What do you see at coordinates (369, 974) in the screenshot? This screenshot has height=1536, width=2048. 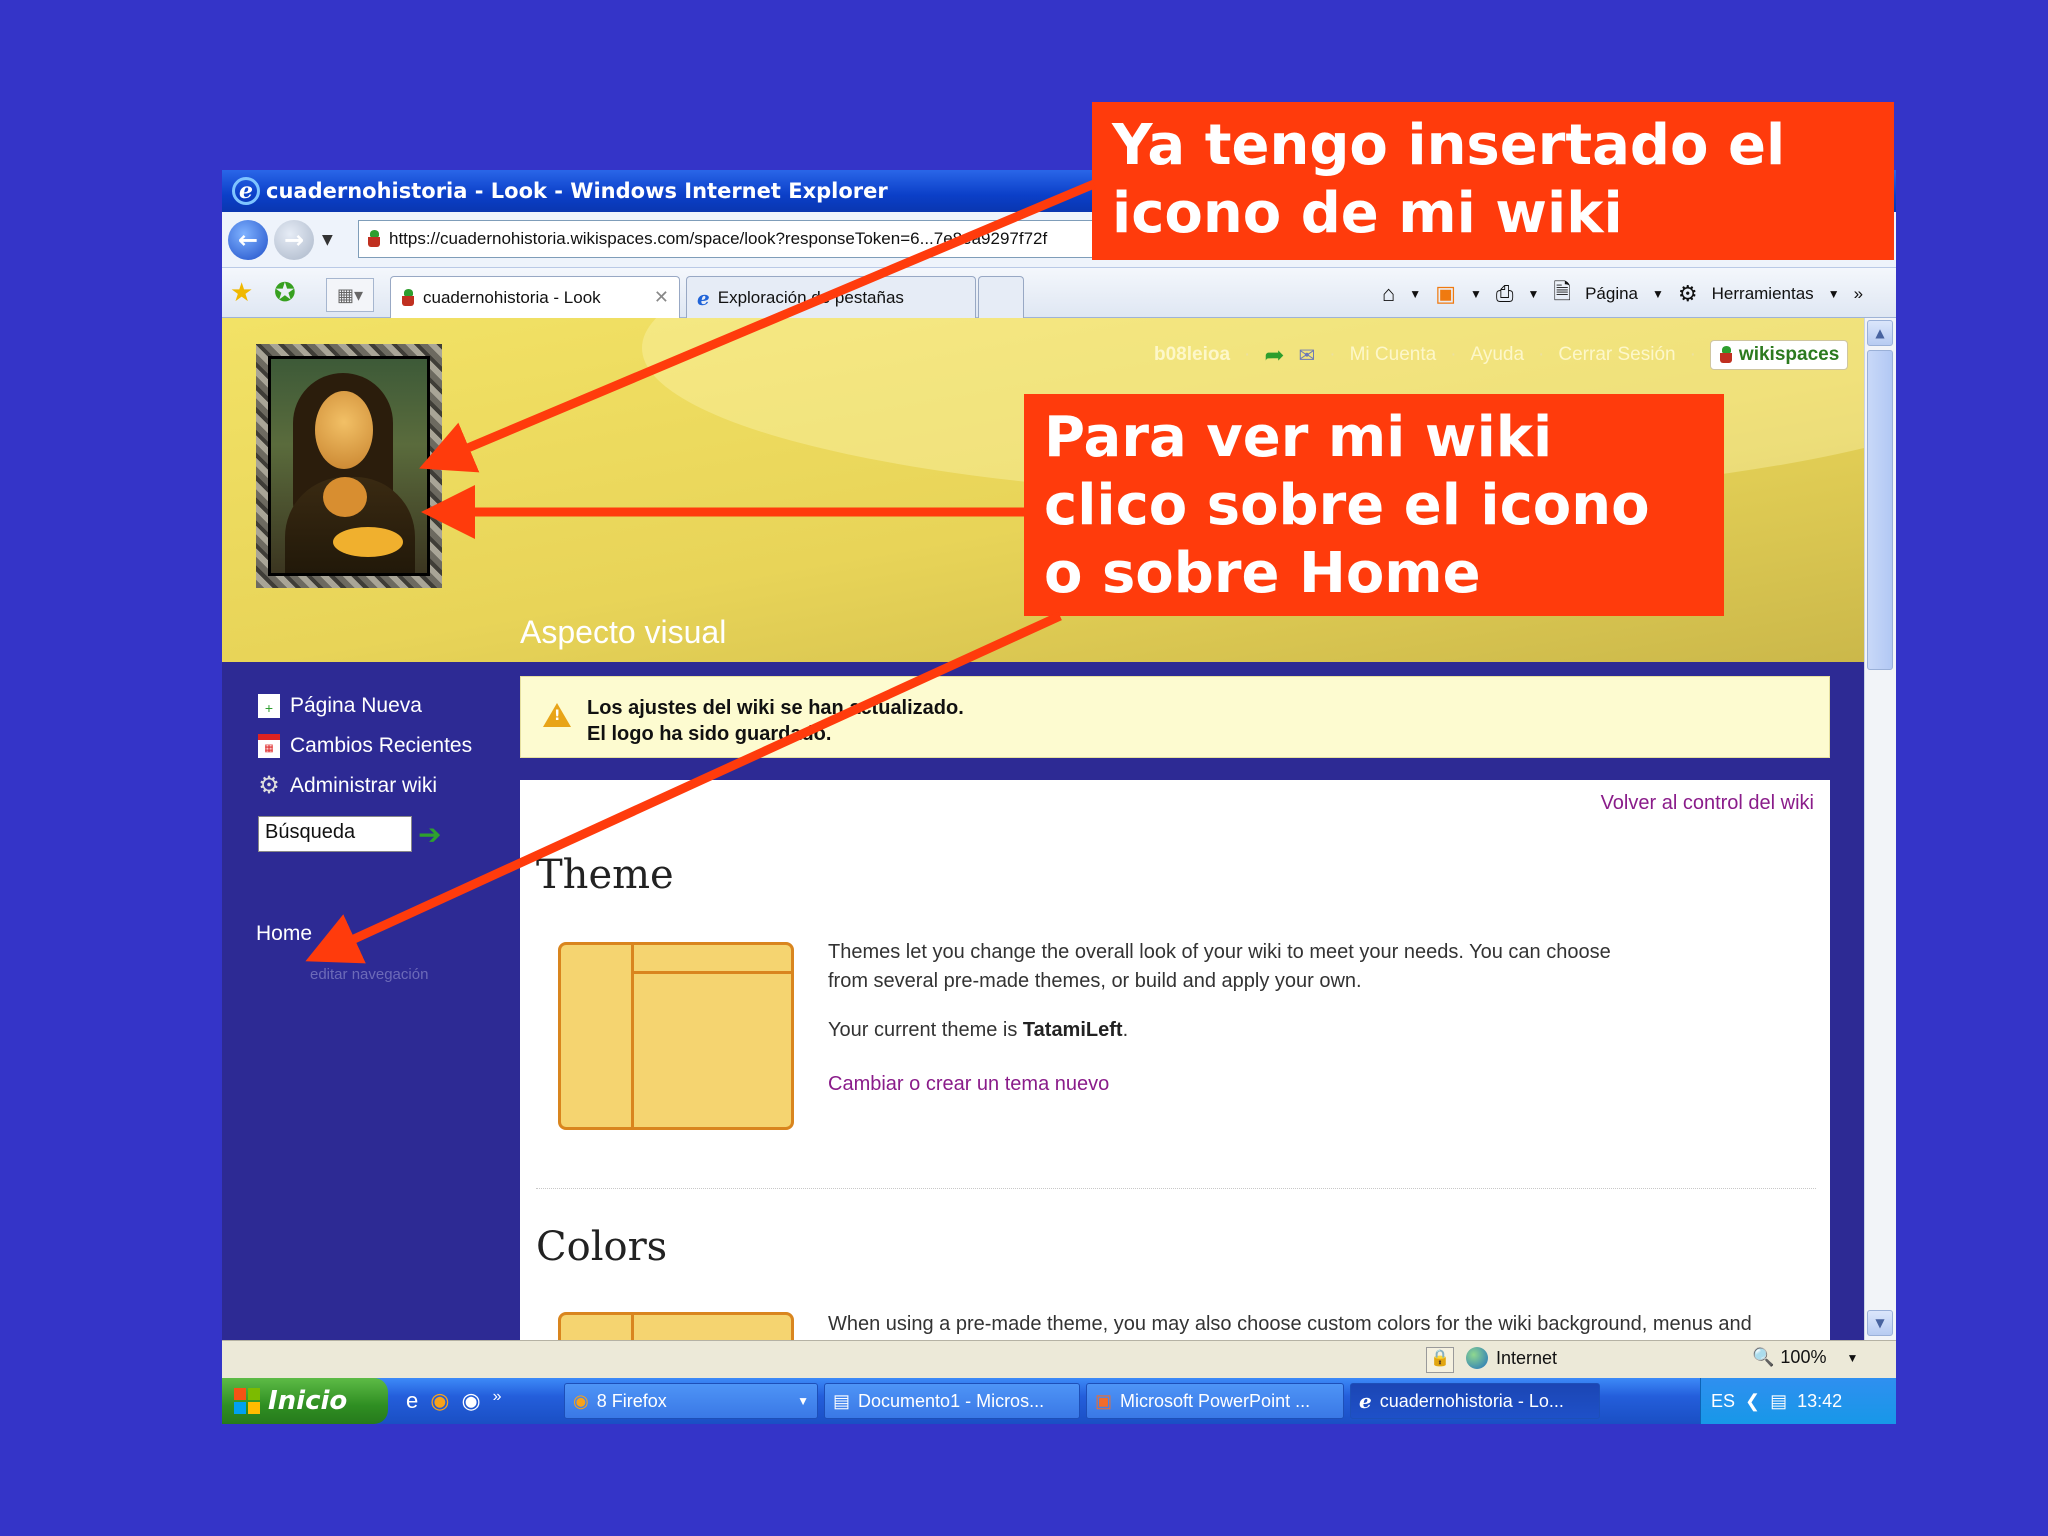 I see `edit-navigation-link: editar navegación` at bounding box center [369, 974].